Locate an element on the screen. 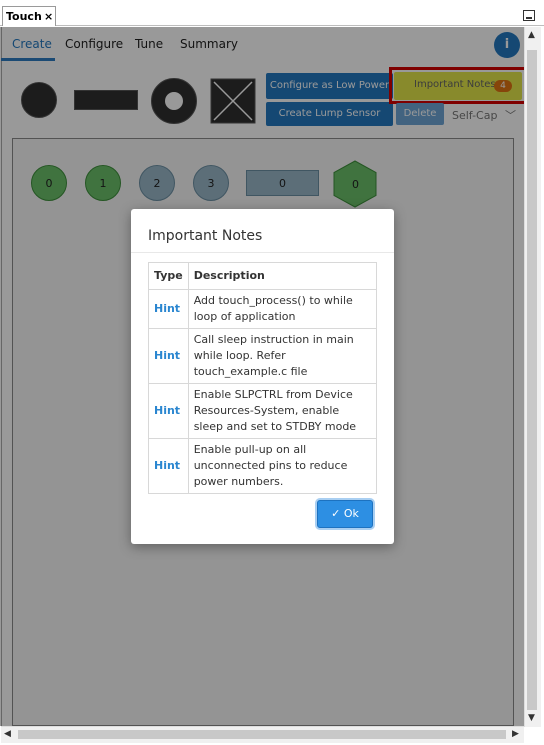 Image resolution: width=544 pixels, height=745 pixels. ok-button: ✓ Ok is located at coordinates (345, 514).